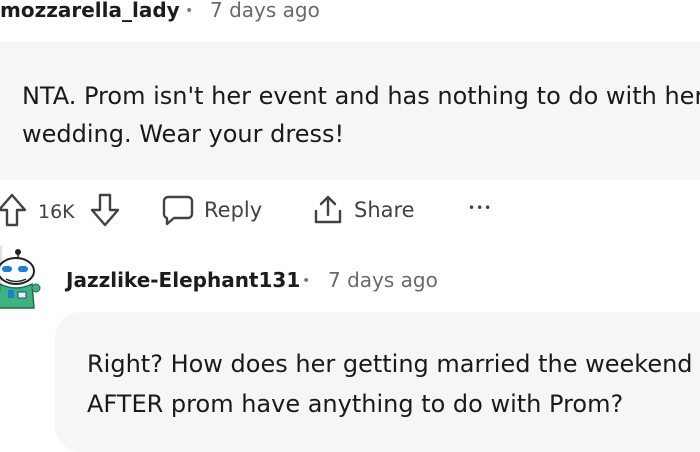 The image size is (700, 452). I want to click on snoo-avatar, so click(20, 279).